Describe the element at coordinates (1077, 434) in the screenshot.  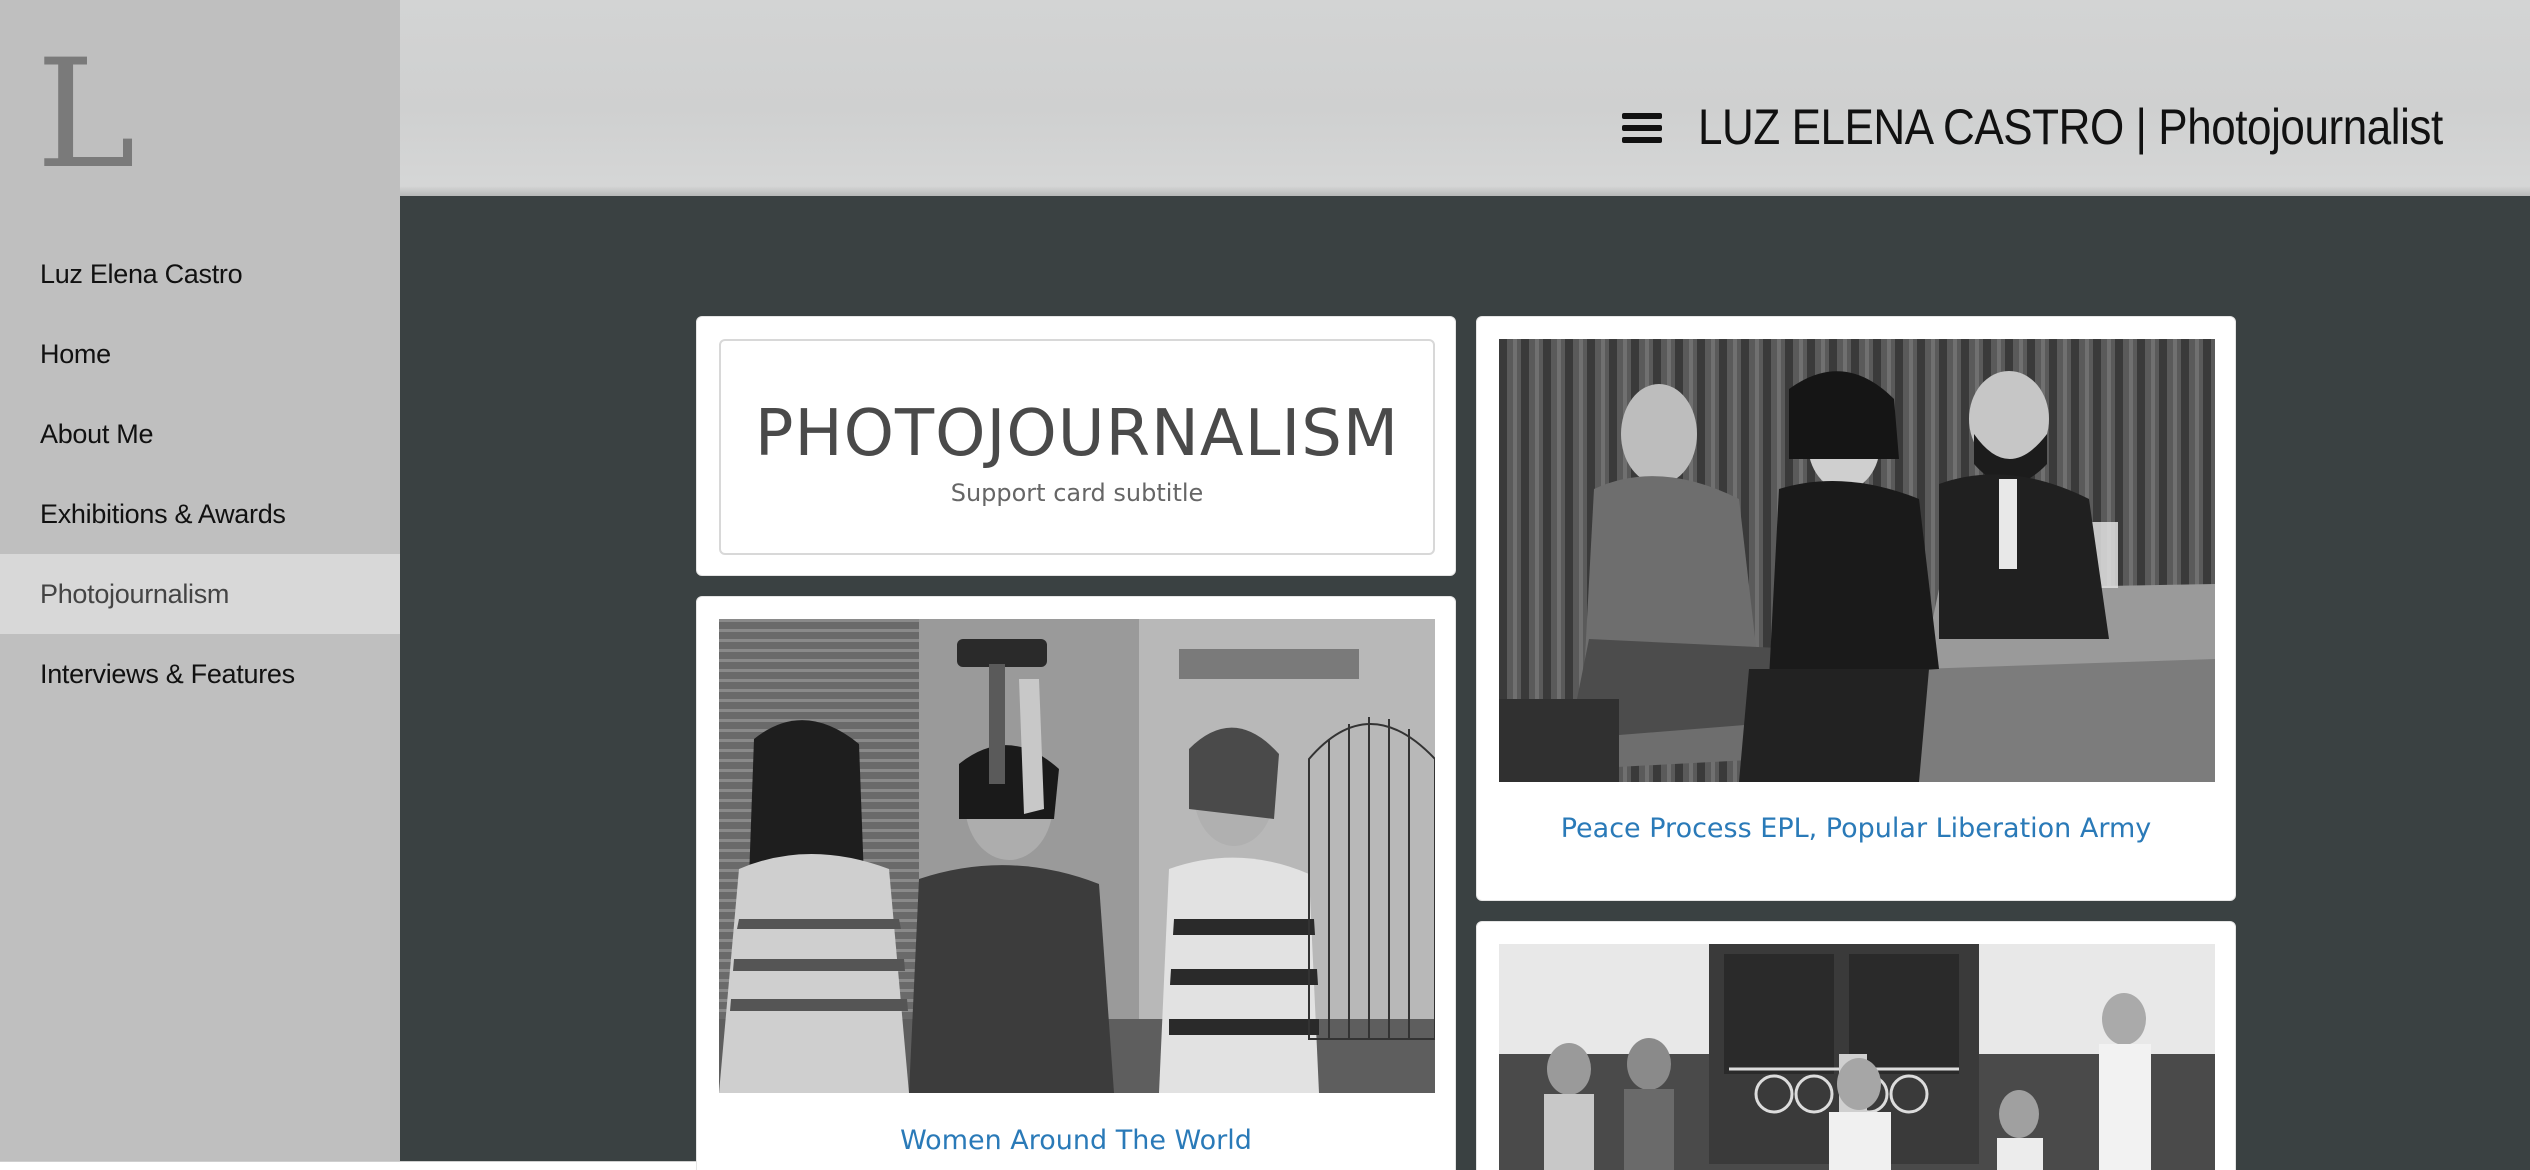
I see `page-title: PHOTOJOURNALISM` at that location.